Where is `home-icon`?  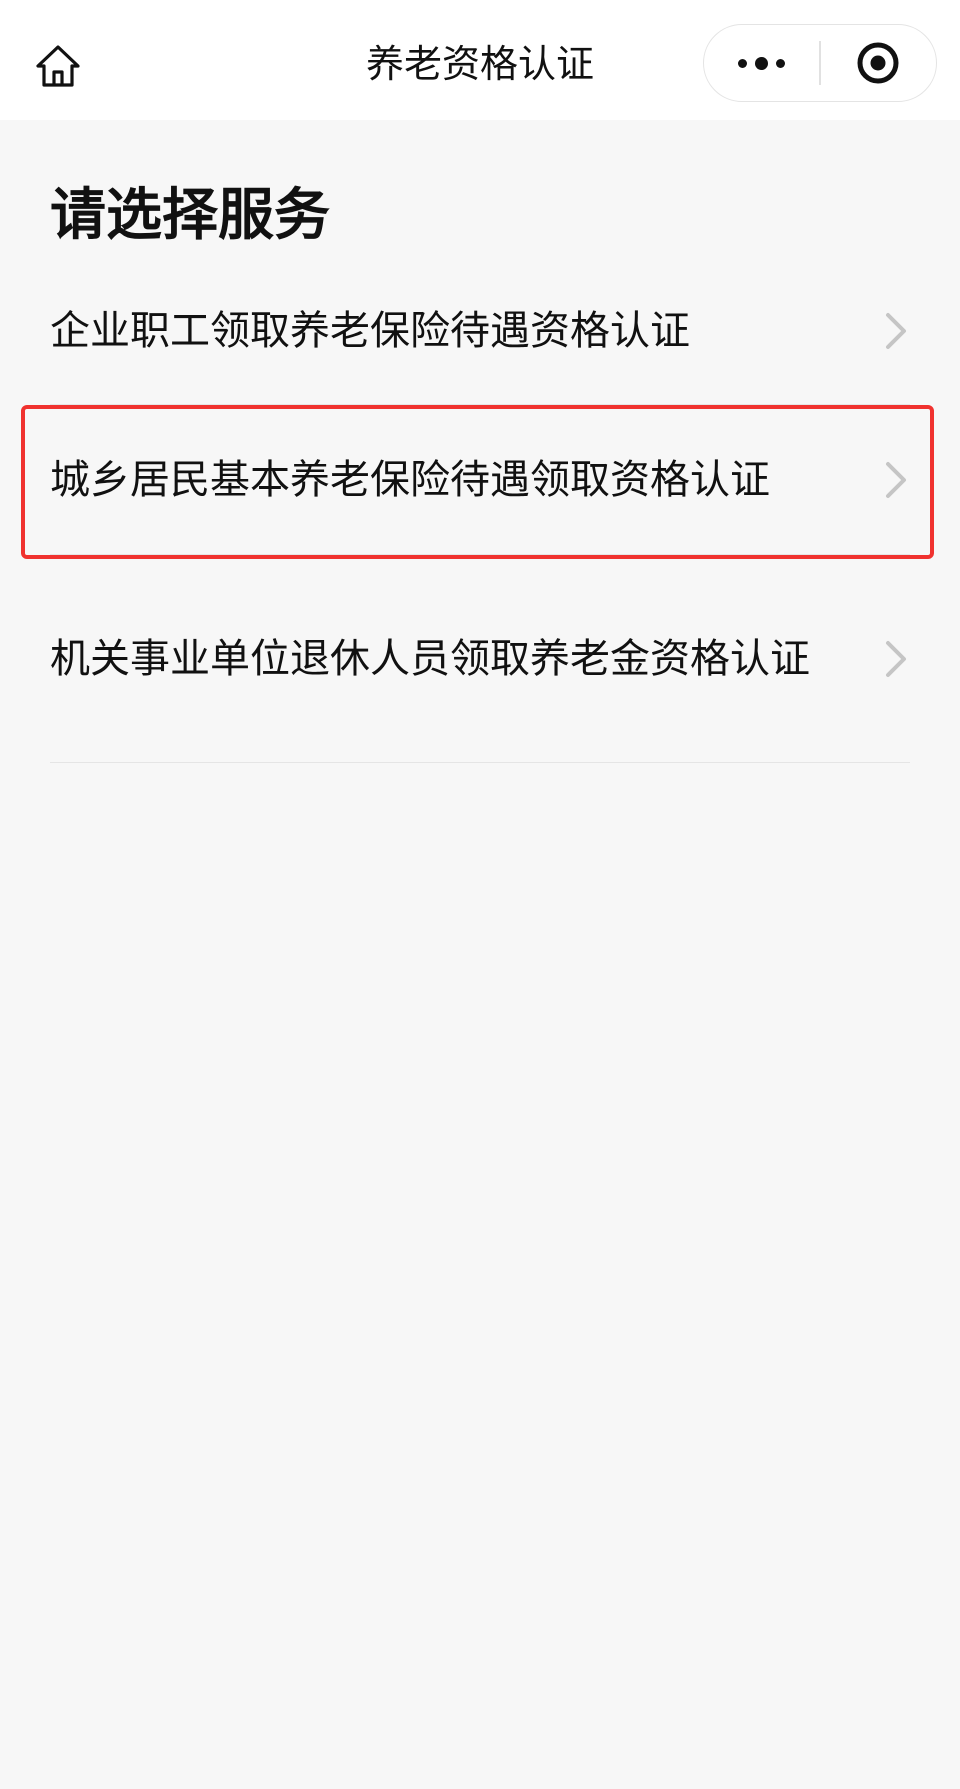
home-icon is located at coordinates (58, 66).